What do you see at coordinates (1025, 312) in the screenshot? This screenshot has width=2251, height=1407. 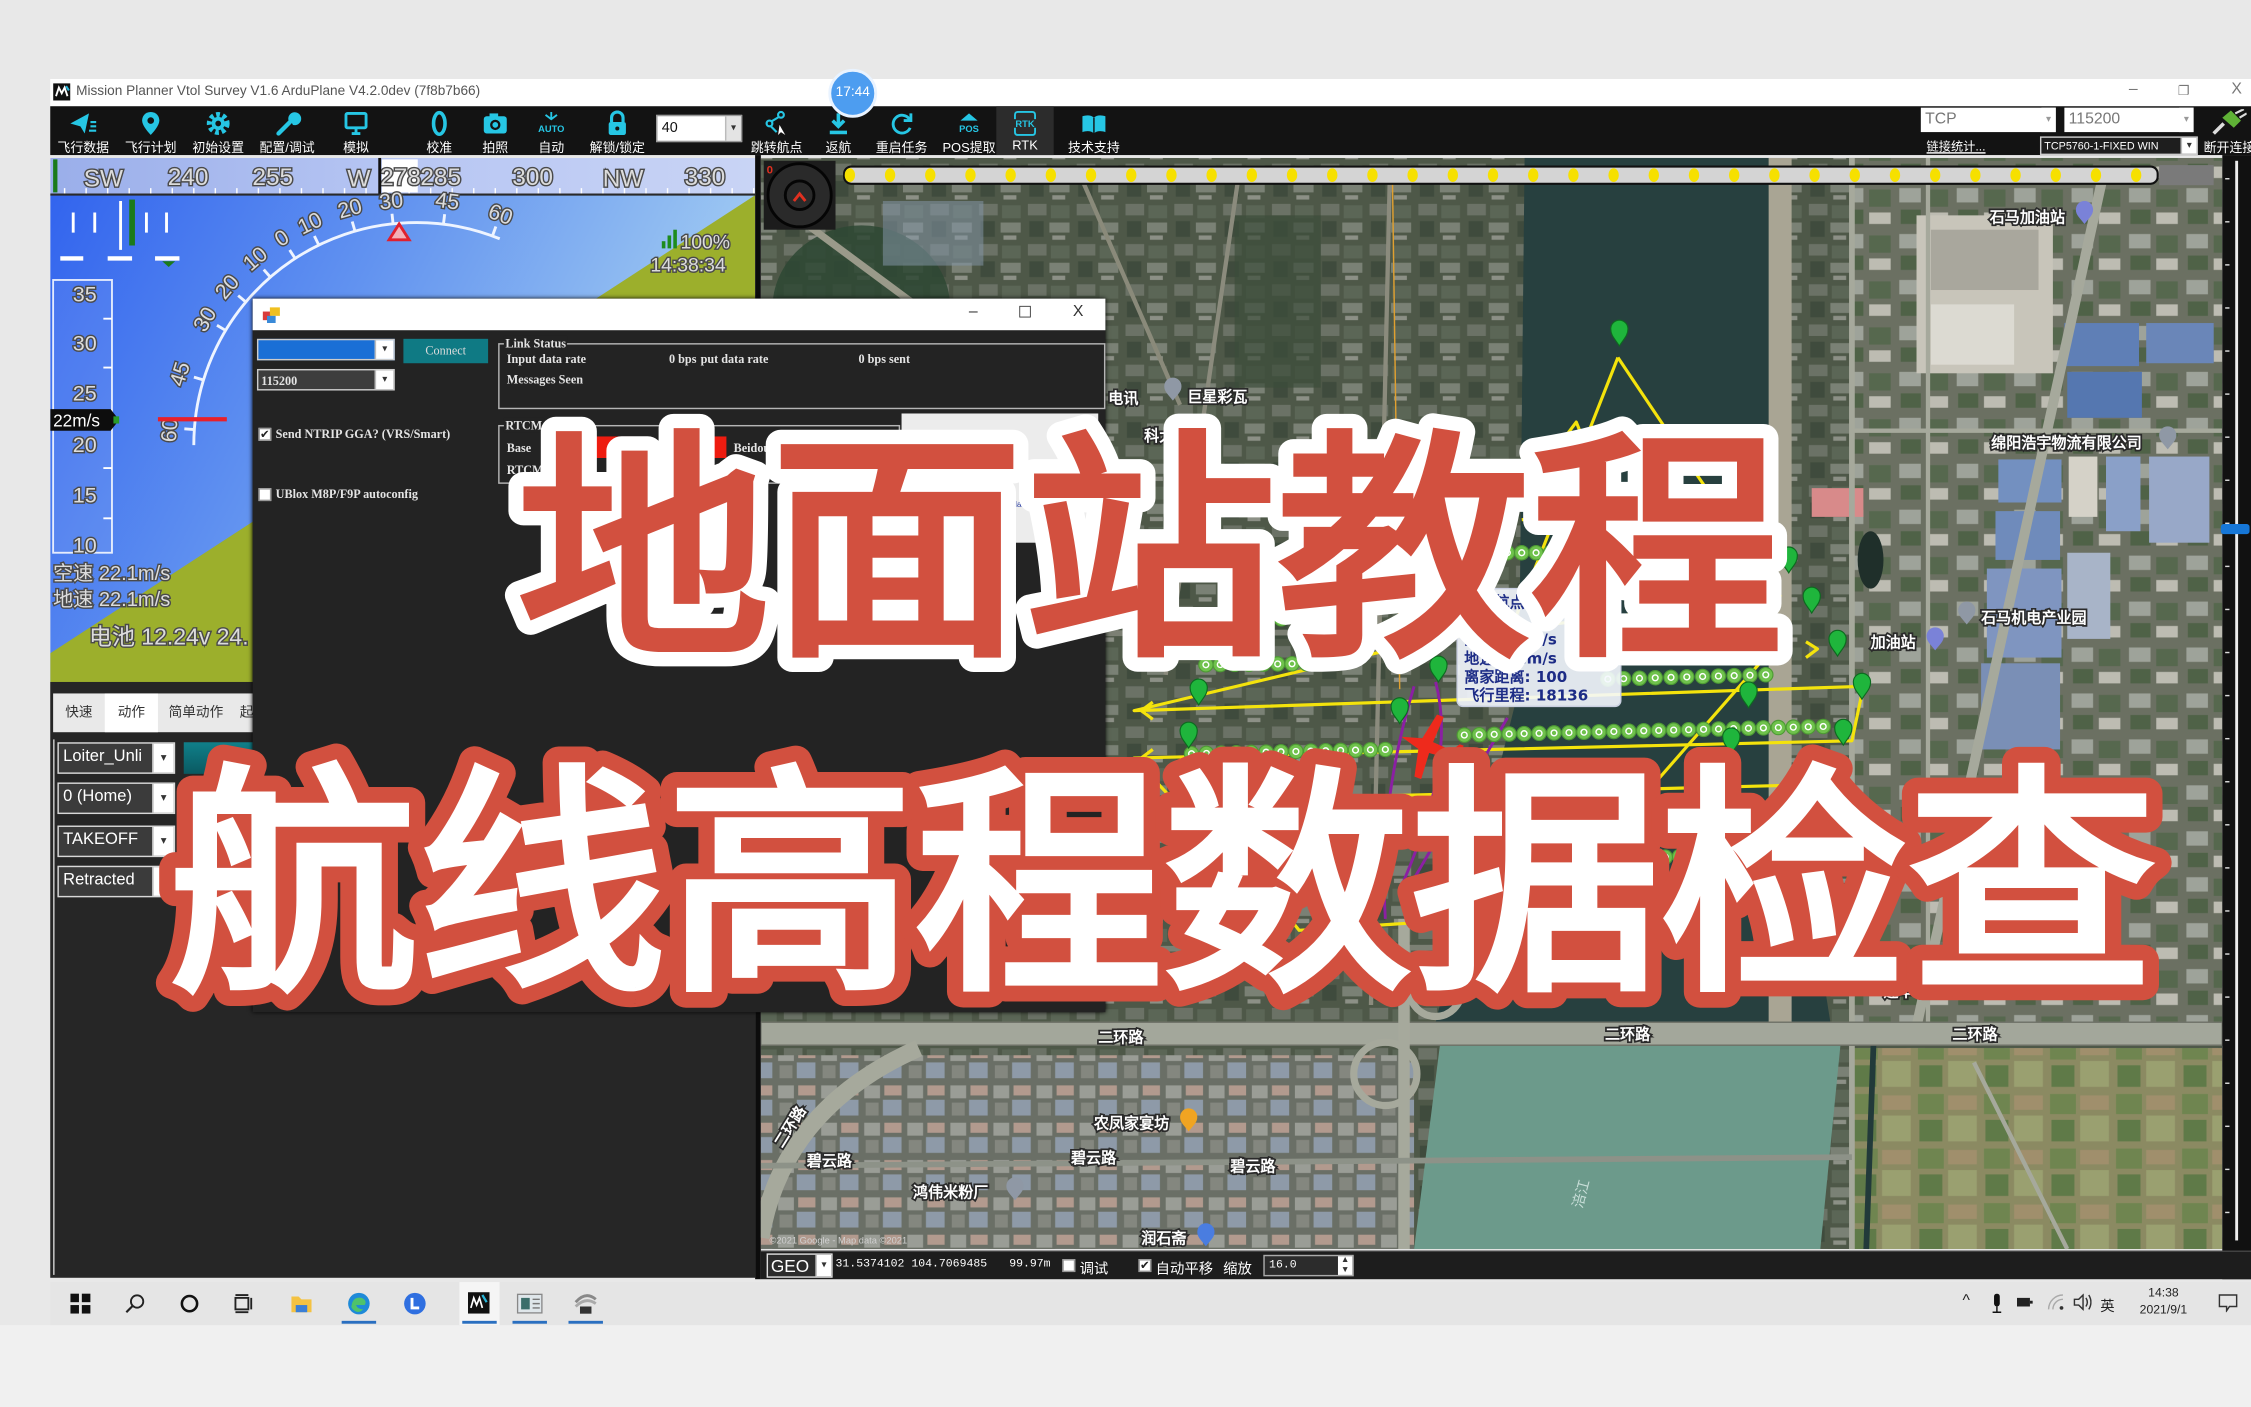 I see `dialog-maximize-button: ☐` at bounding box center [1025, 312].